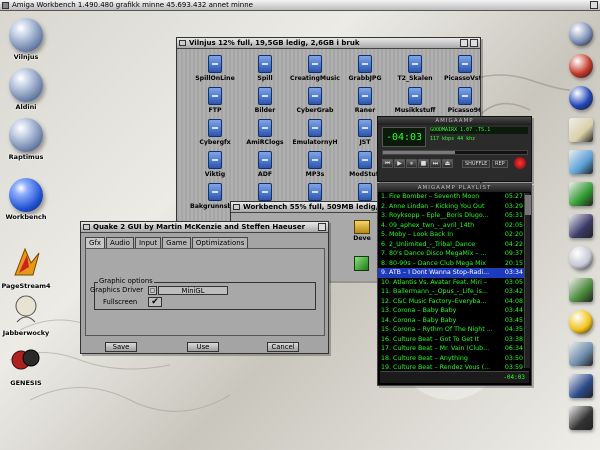 This screenshot has width=600, height=450. Describe the element at coordinates (26, 89) in the screenshot. I see `desktop-icon-aldini: Aldini` at that location.